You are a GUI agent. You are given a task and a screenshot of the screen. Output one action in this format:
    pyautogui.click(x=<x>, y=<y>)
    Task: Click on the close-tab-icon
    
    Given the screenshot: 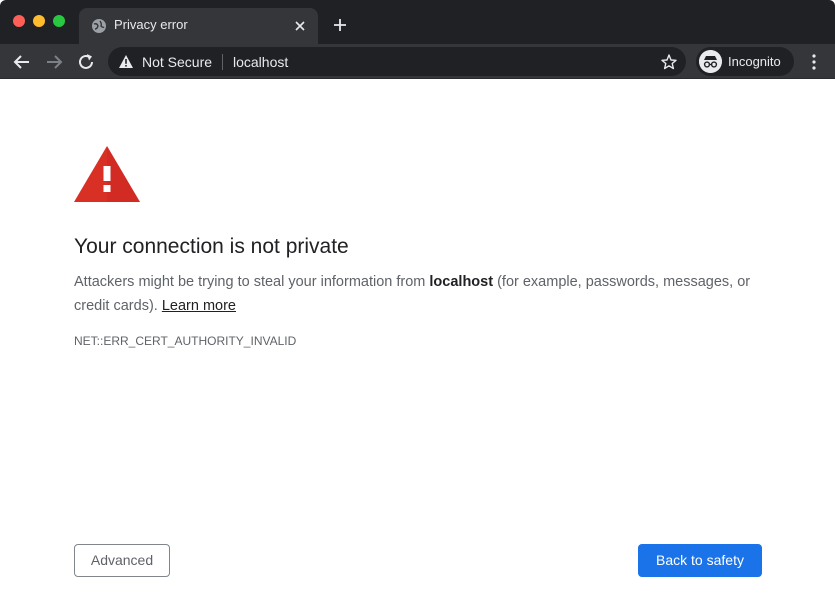 What is the action you would take?
    pyautogui.click(x=300, y=26)
    